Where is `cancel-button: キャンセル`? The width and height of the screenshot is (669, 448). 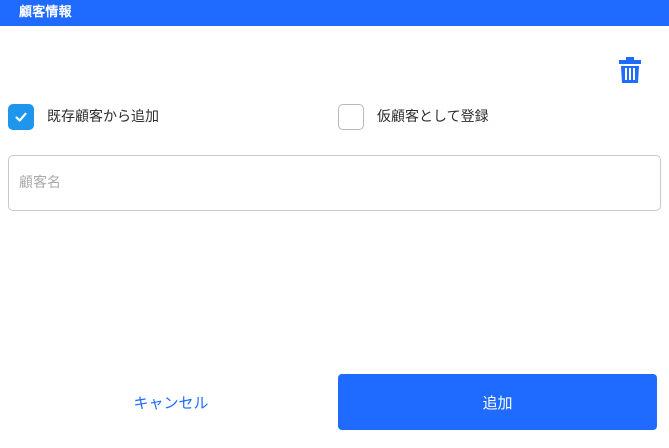 cancel-button: キャンセル is located at coordinates (171, 402).